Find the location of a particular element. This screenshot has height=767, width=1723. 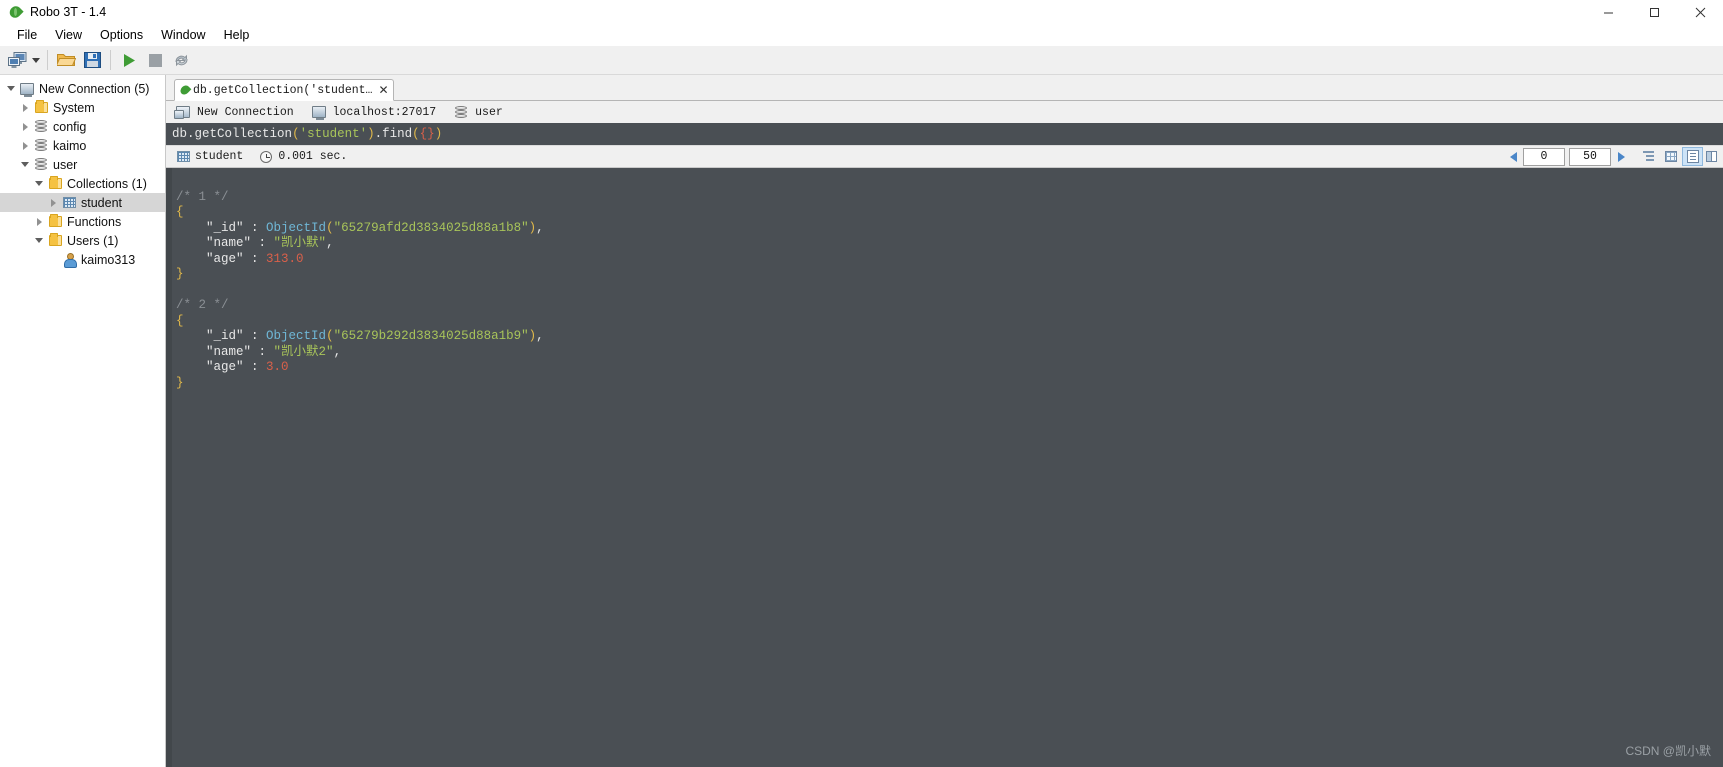

stop-icon is located at coordinates (155, 60).